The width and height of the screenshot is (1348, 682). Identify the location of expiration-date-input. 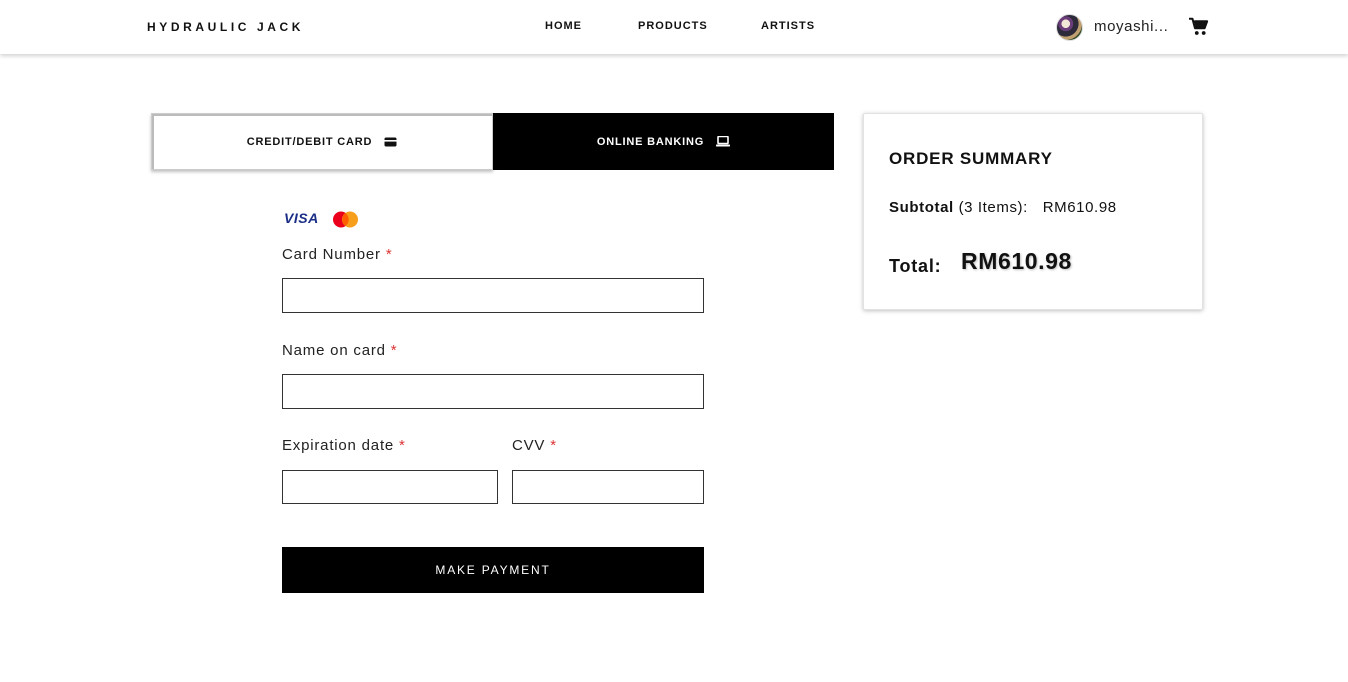
(390, 487).